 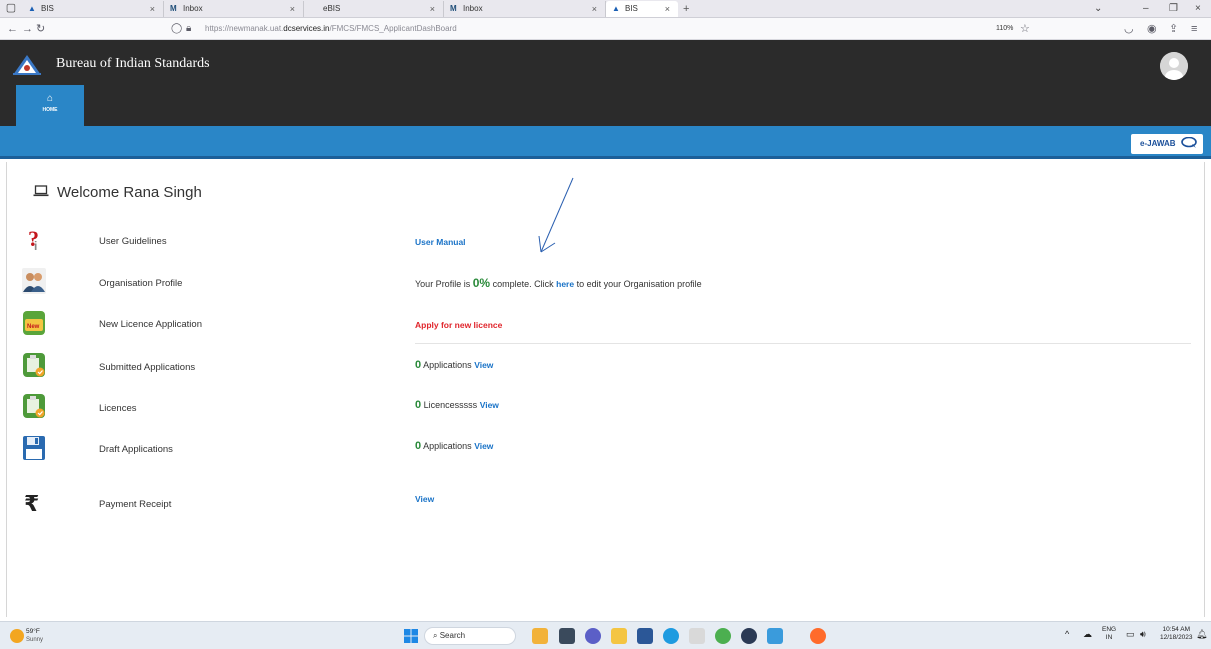 I want to click on ejawab-button: e-JAWAB, so click(x=1167, y=144).